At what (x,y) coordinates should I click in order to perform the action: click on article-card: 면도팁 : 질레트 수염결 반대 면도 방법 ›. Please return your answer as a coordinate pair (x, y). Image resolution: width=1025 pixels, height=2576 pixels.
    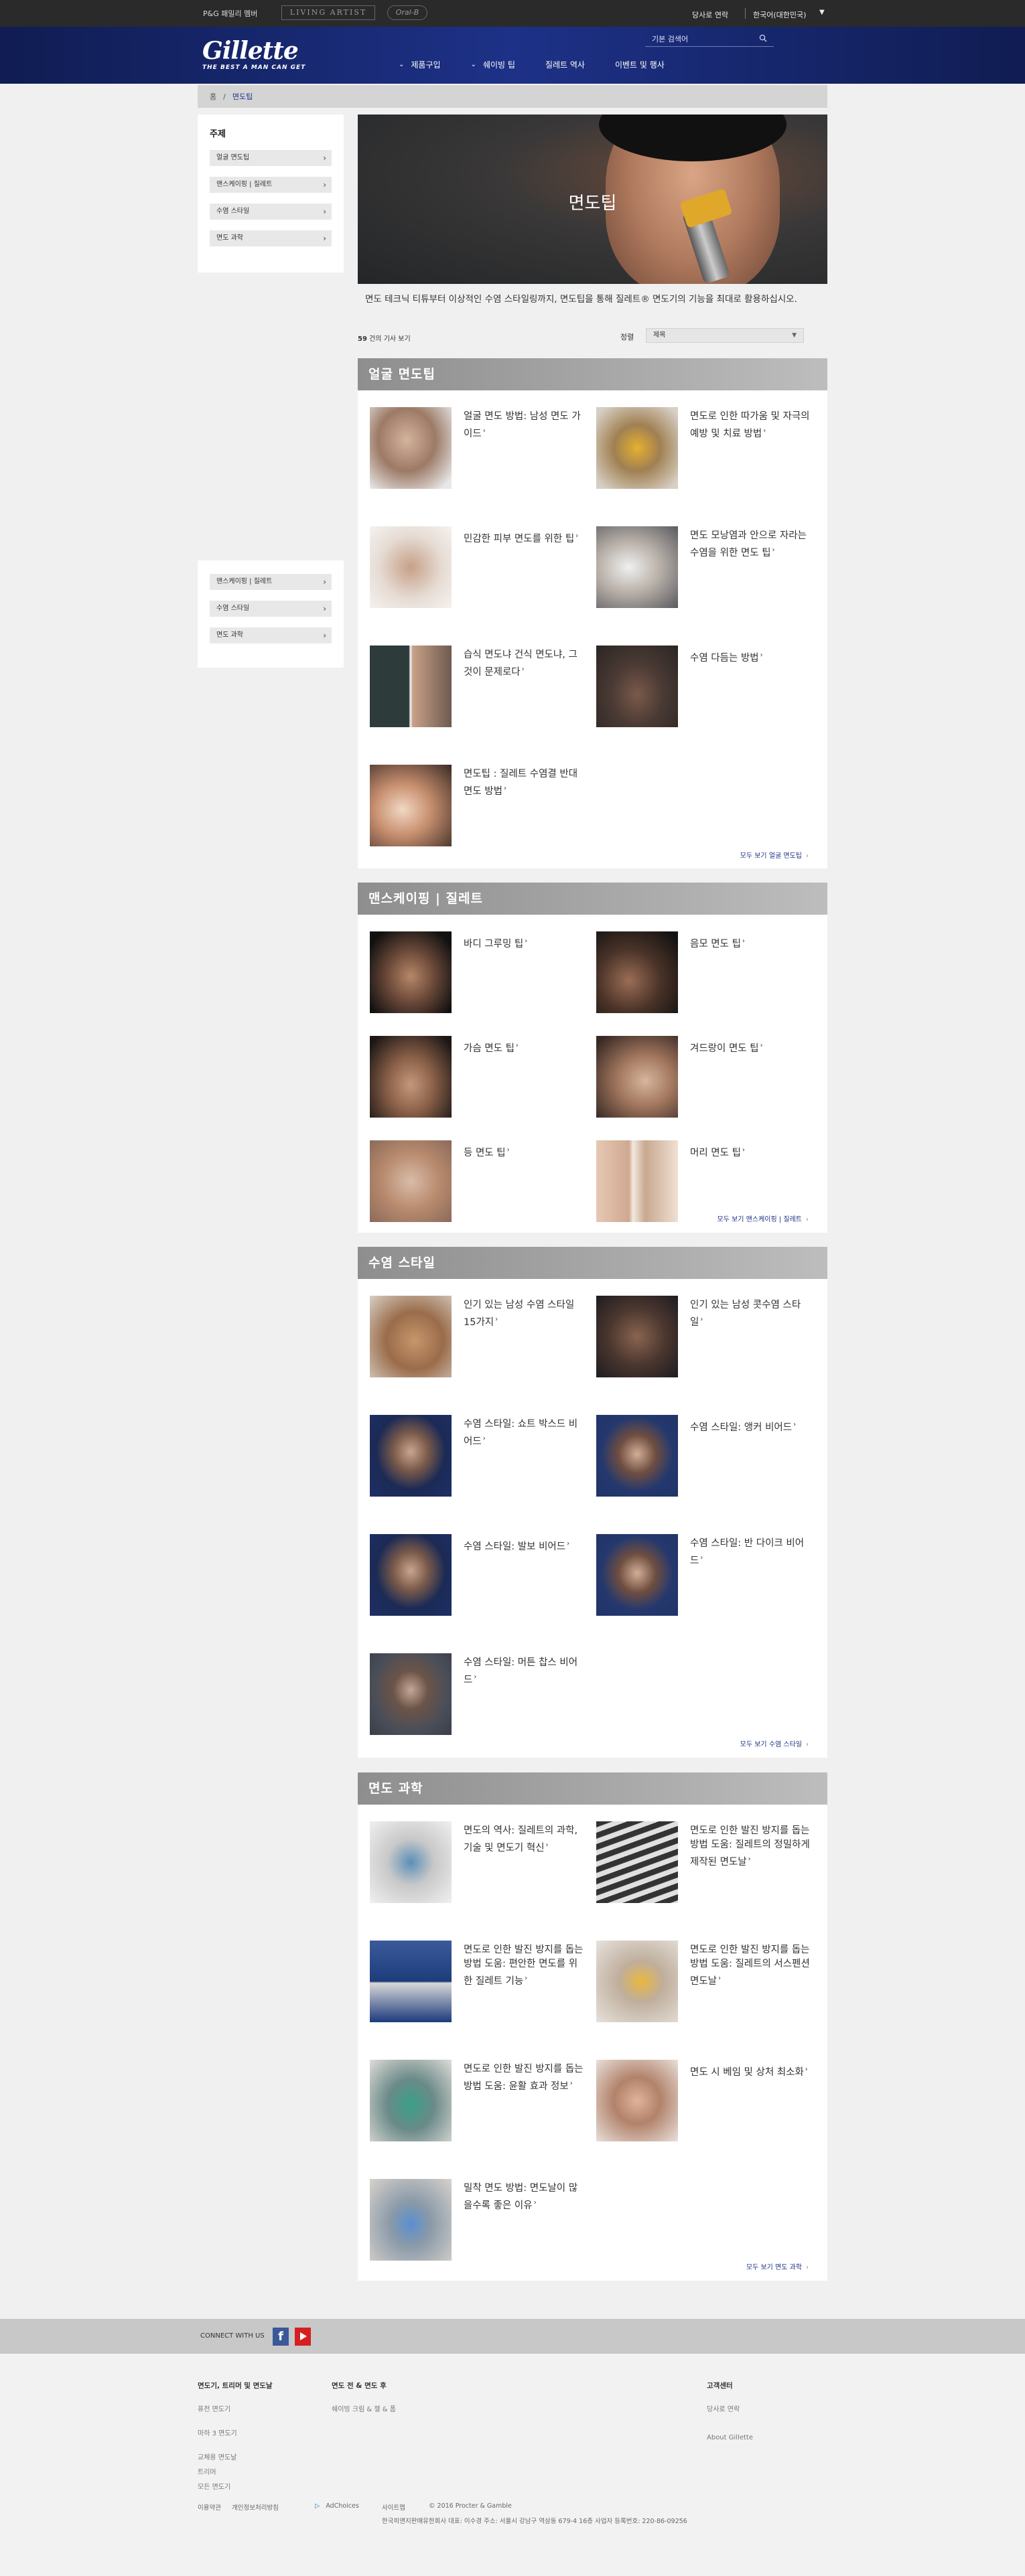
    Looking at the image, I should click on (480, 811).